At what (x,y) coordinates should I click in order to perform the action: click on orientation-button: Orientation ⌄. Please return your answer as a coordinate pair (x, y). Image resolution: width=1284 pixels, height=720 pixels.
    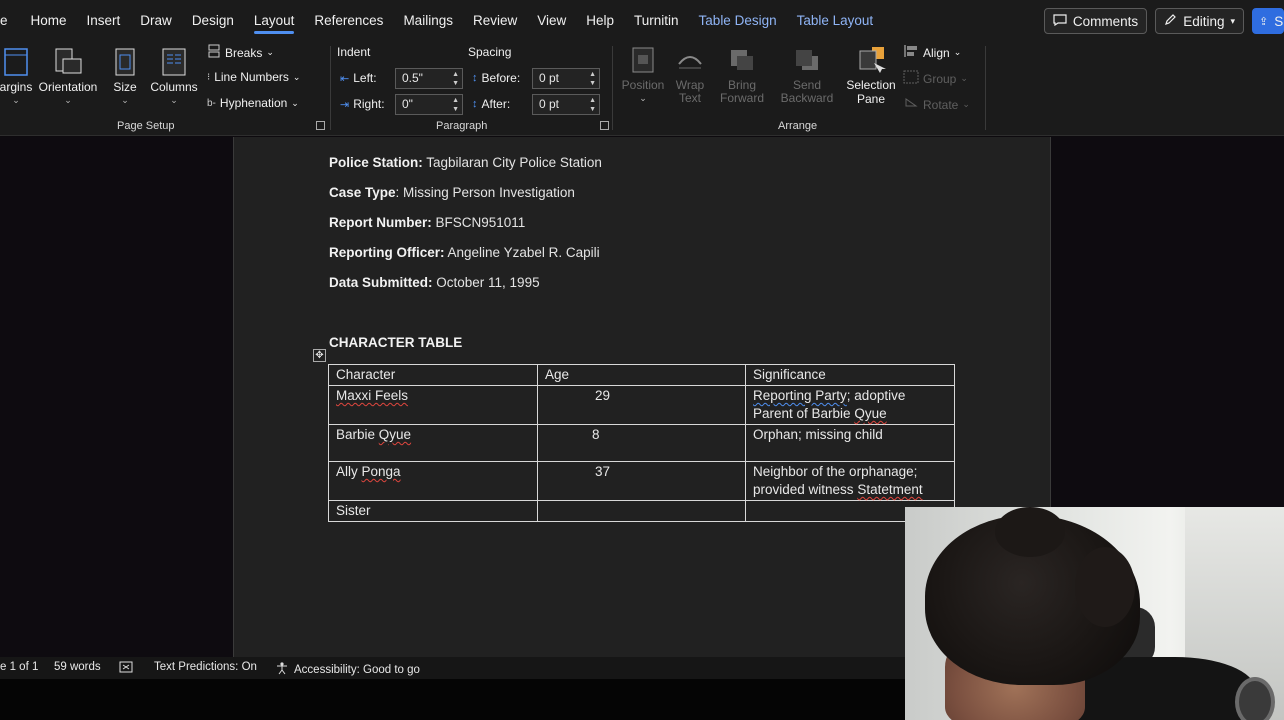
    Looking at the image, I should click on (68, 75).